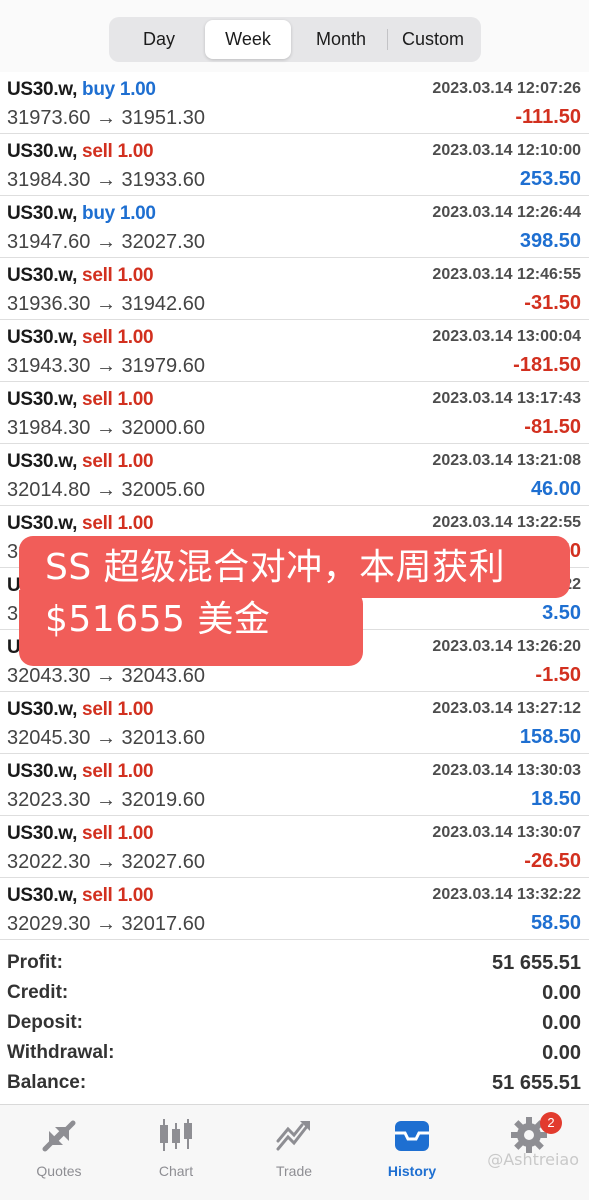 Image resolution: width=589 pixels, height=1200 pixels. What do you see at coordinates (163, 180) in the screenshot?
I see `close-price: 31933.60` at bounding box center [163, 180].